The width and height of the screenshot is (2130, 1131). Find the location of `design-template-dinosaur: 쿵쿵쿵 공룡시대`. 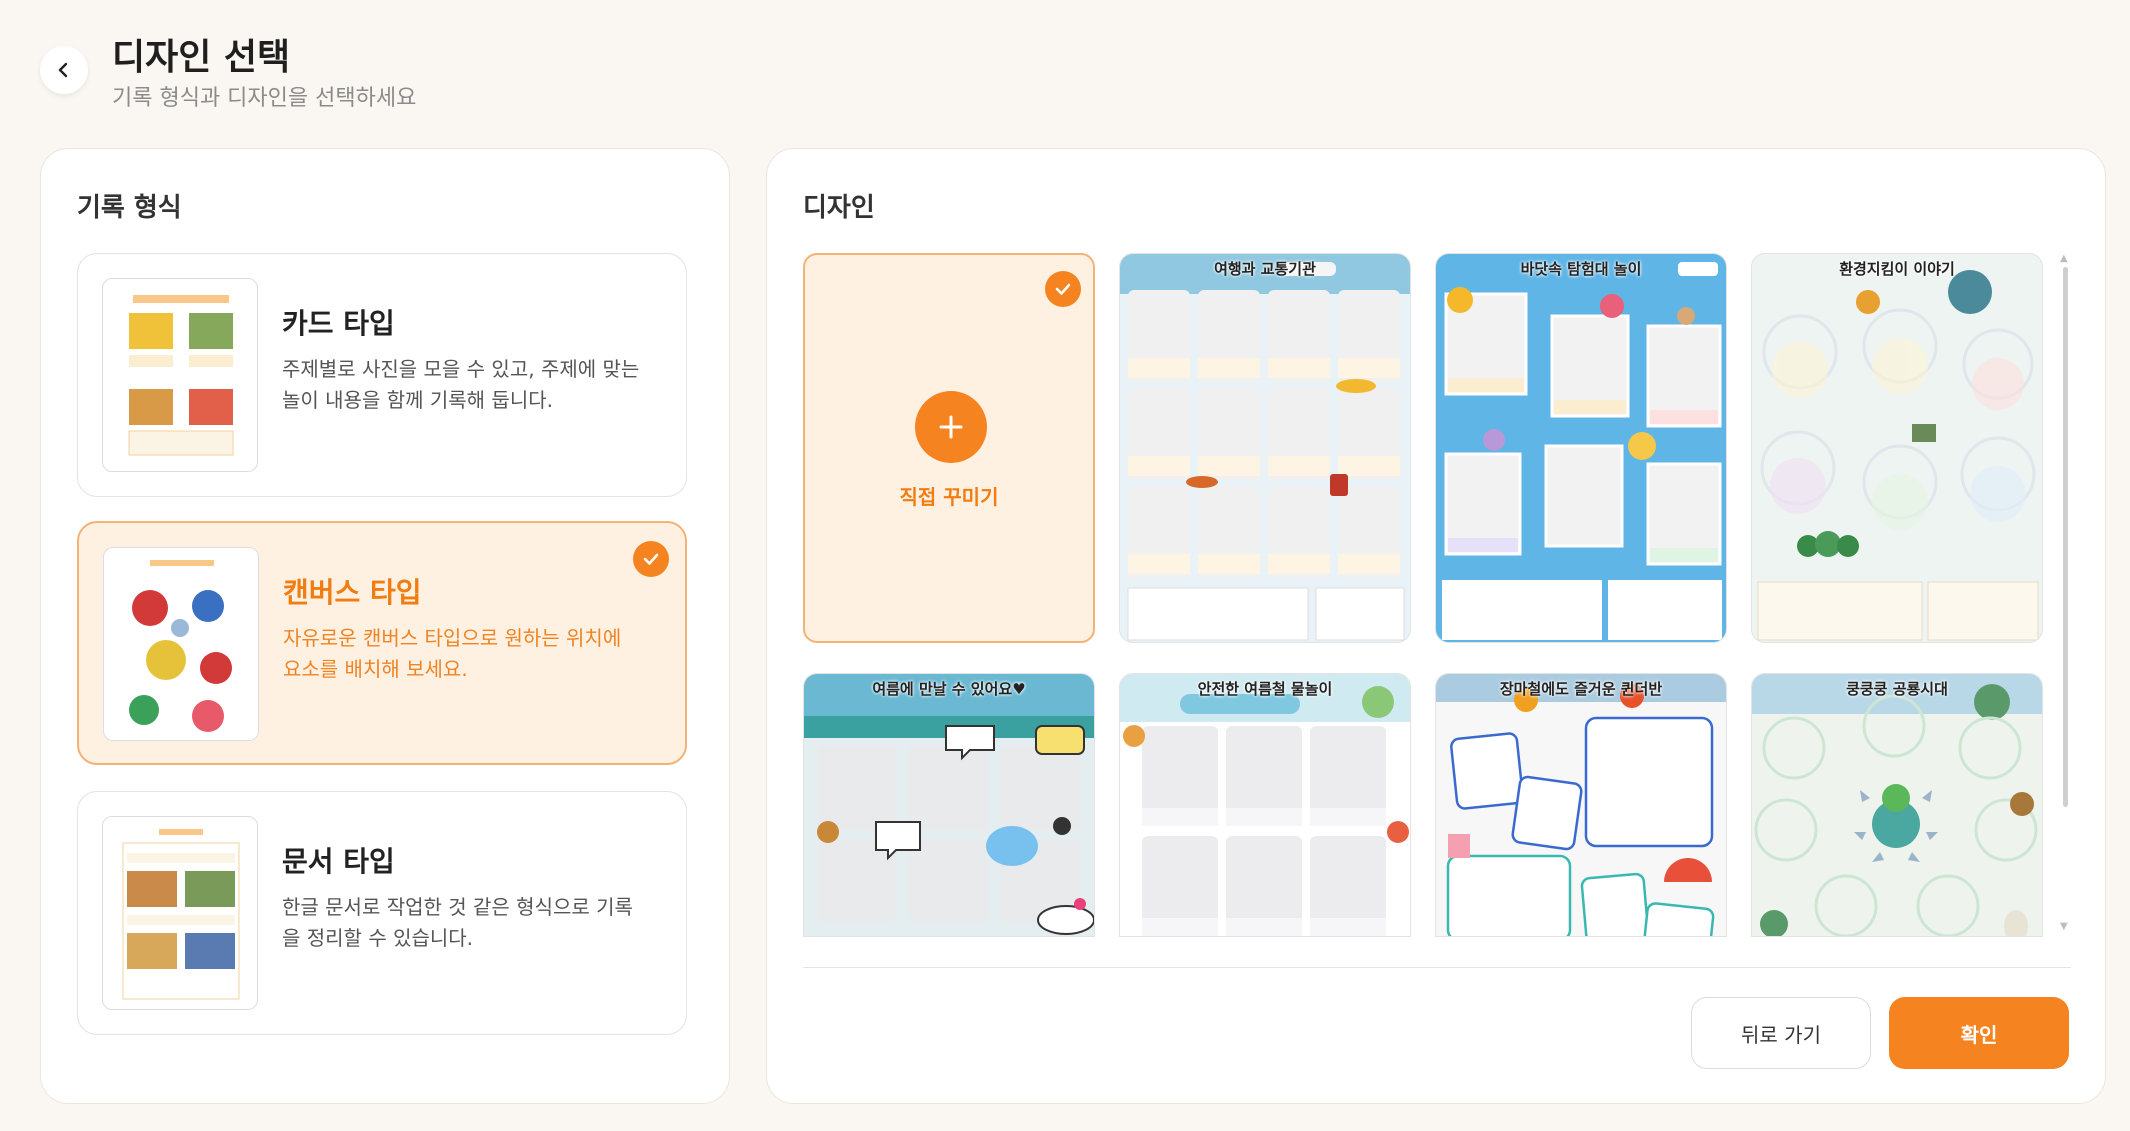

design-template-dinosaur: 쿵쿵쿵 공룡시대 is located at coordinates (1897, 805).